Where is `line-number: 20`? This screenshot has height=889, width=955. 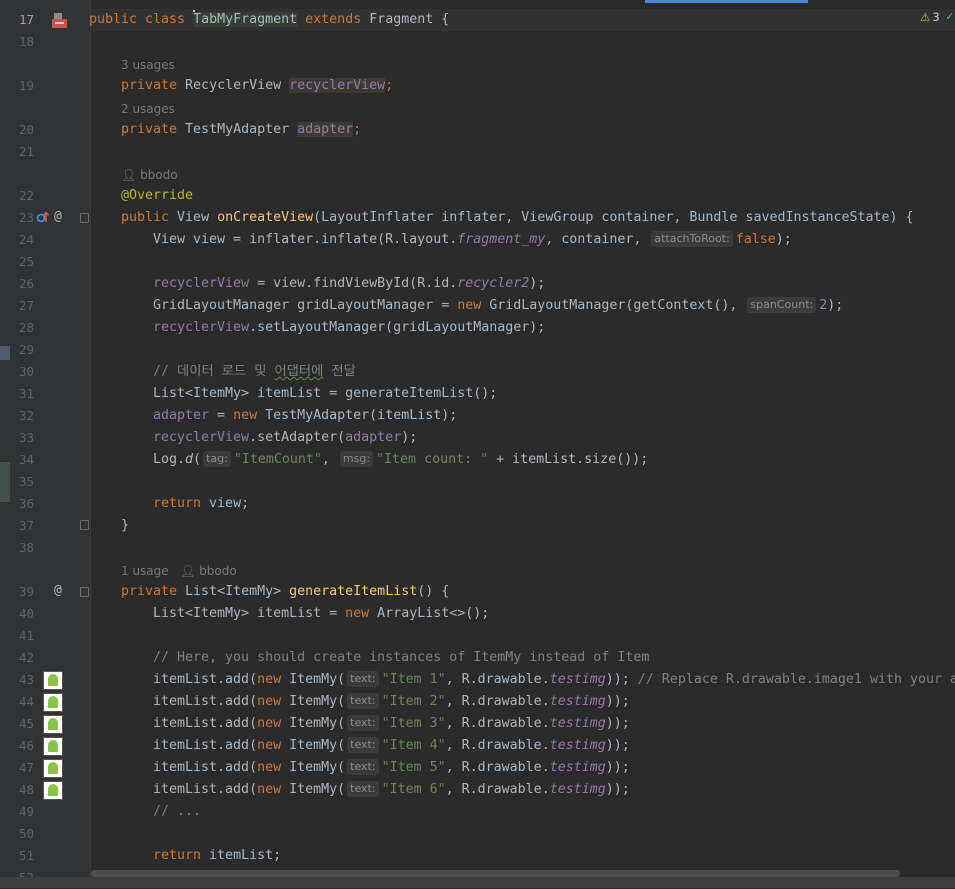
line-number: 20 is located at coordinates (26, 129).